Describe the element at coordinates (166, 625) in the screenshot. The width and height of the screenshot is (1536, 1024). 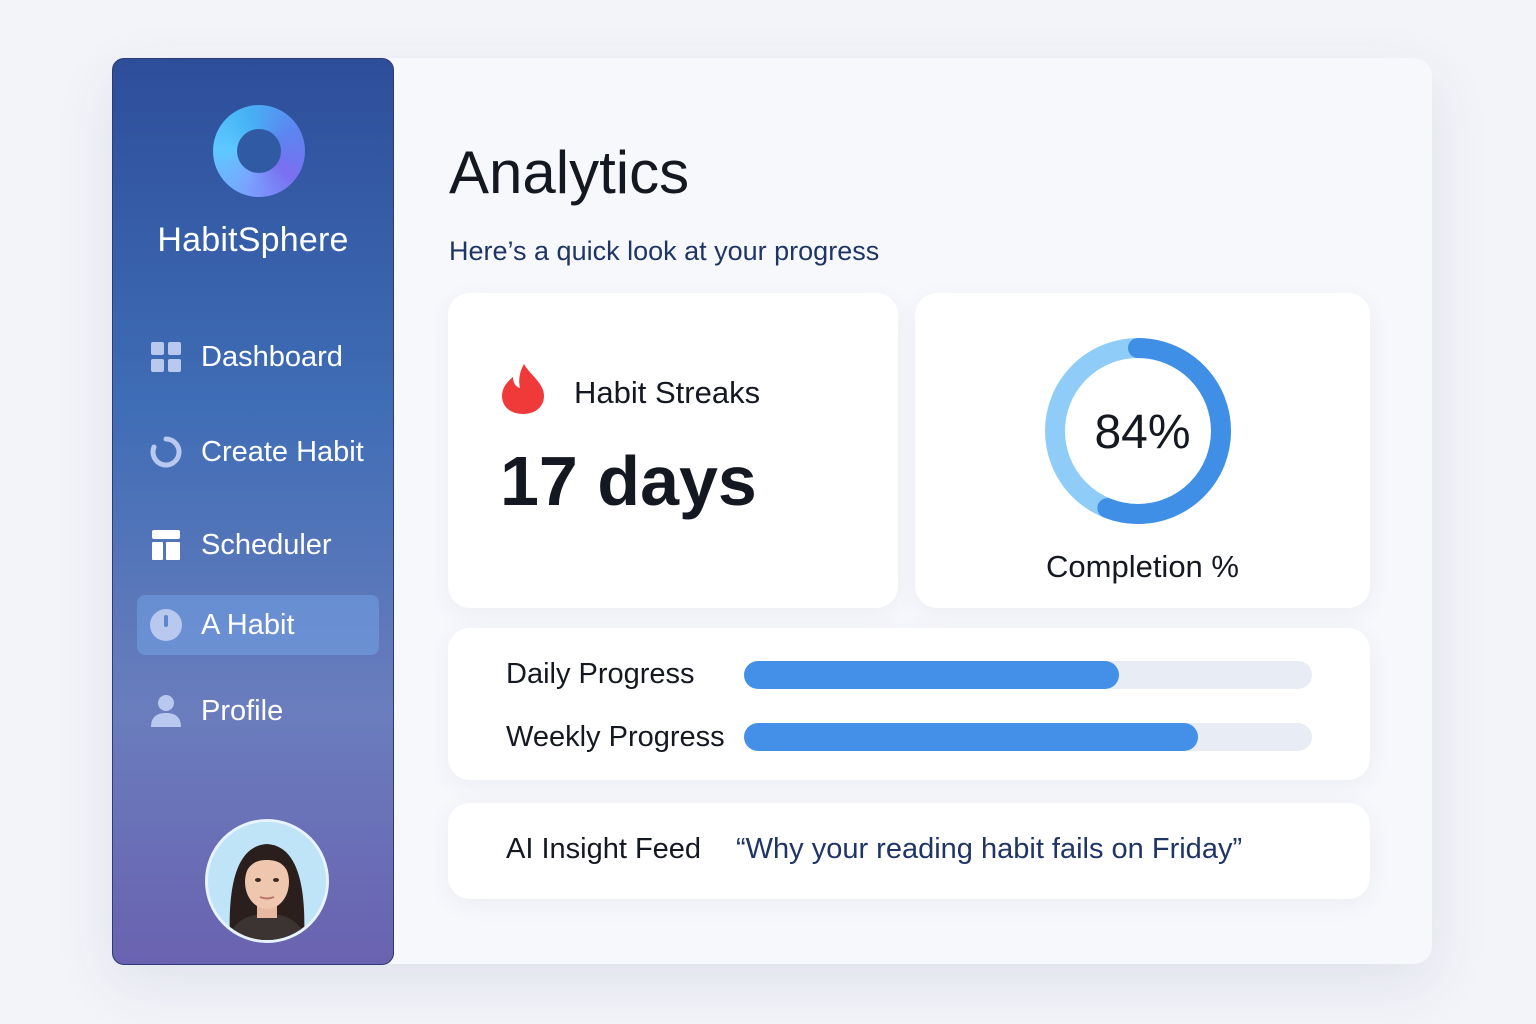
I see `clock-icon` at that location.